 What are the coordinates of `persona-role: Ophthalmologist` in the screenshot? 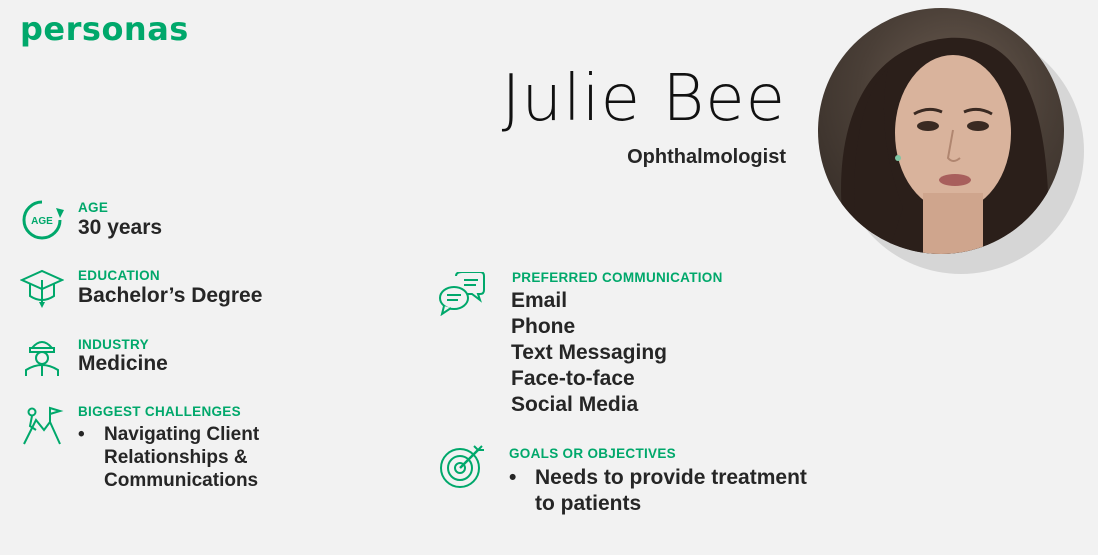 It's located at (706, 157).